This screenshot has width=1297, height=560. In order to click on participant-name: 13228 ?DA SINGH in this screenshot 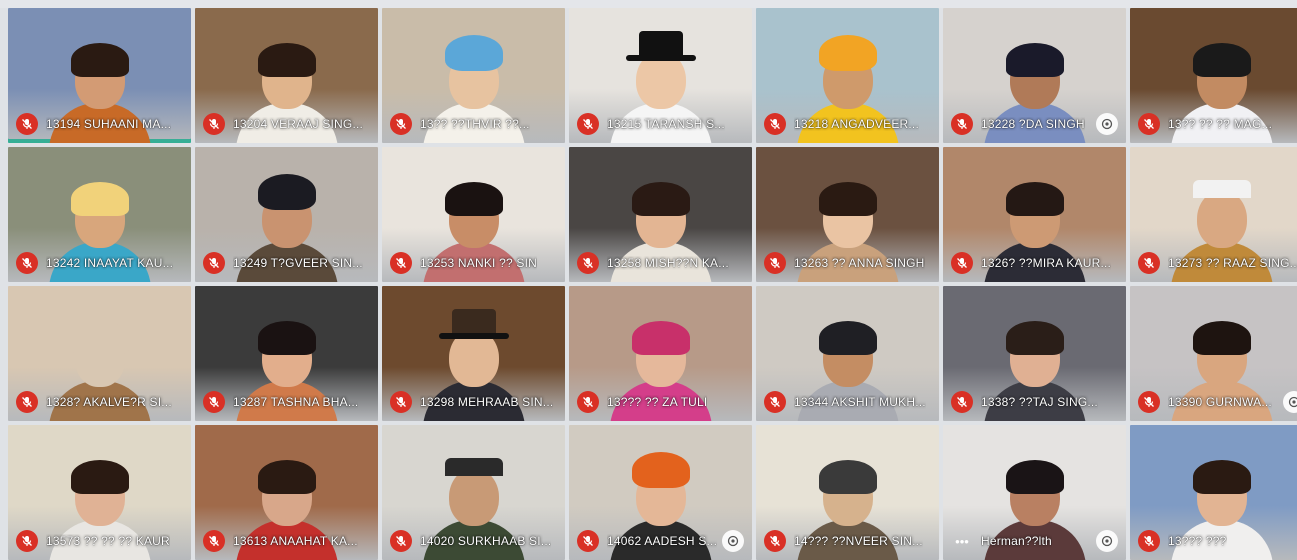, I will do `click(1033, 124)`.